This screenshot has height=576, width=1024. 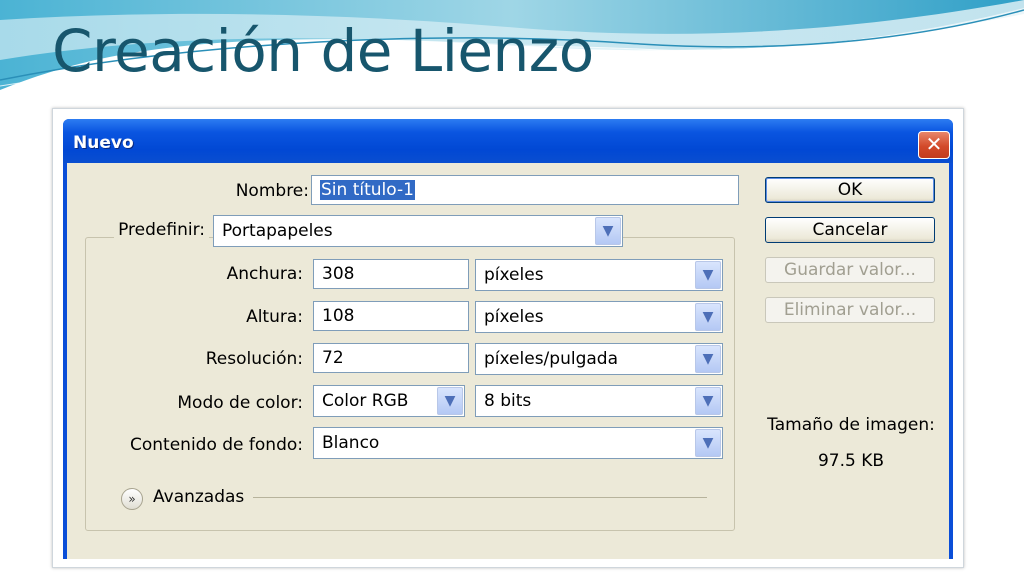 I want to click on close-icon: ✕, so click(x=934, y=144).